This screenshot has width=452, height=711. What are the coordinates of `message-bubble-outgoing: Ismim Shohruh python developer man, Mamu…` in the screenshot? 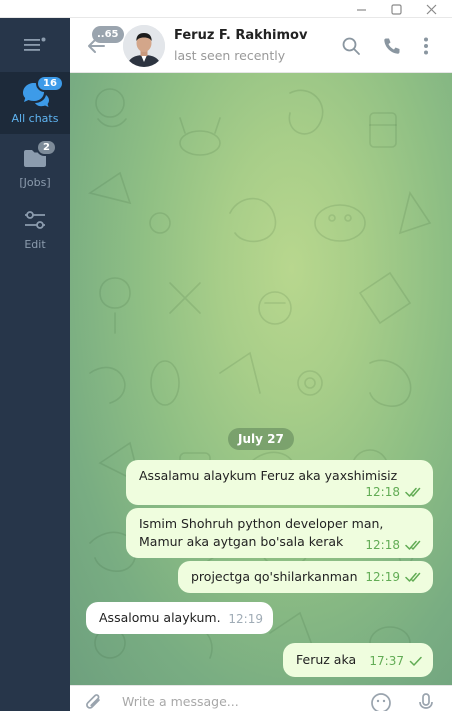 It's located at (279, 533).